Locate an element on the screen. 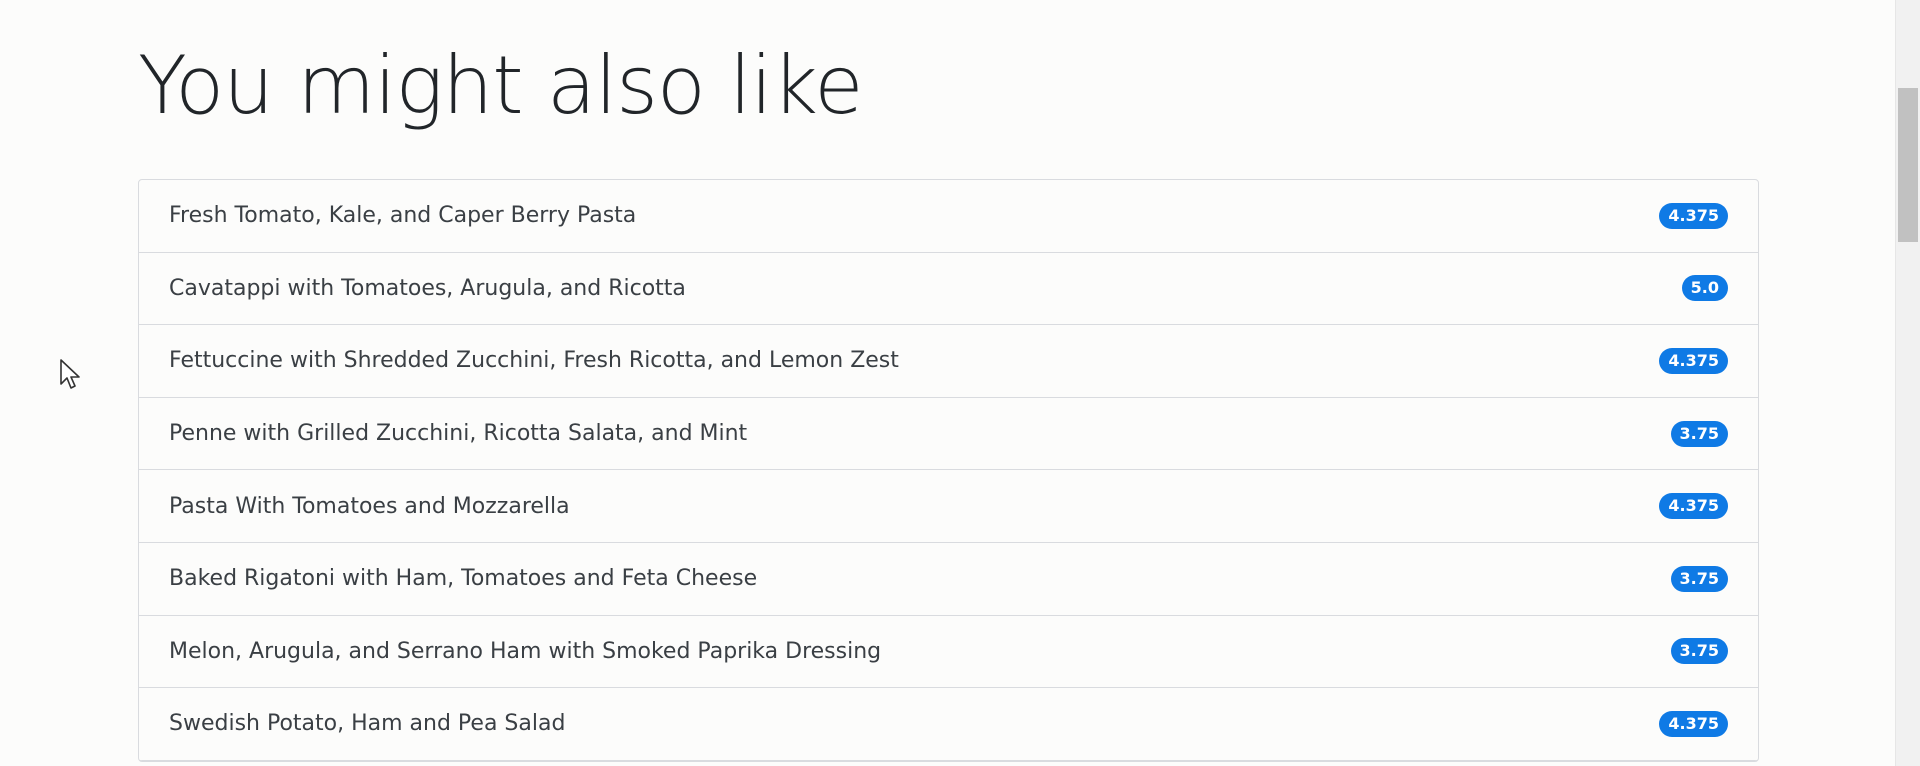 The width and height of the screenshot is (1920, 766). recipe-name: Pasta With Tomatoes and Mozzarella is located at coordinates (369, 506).